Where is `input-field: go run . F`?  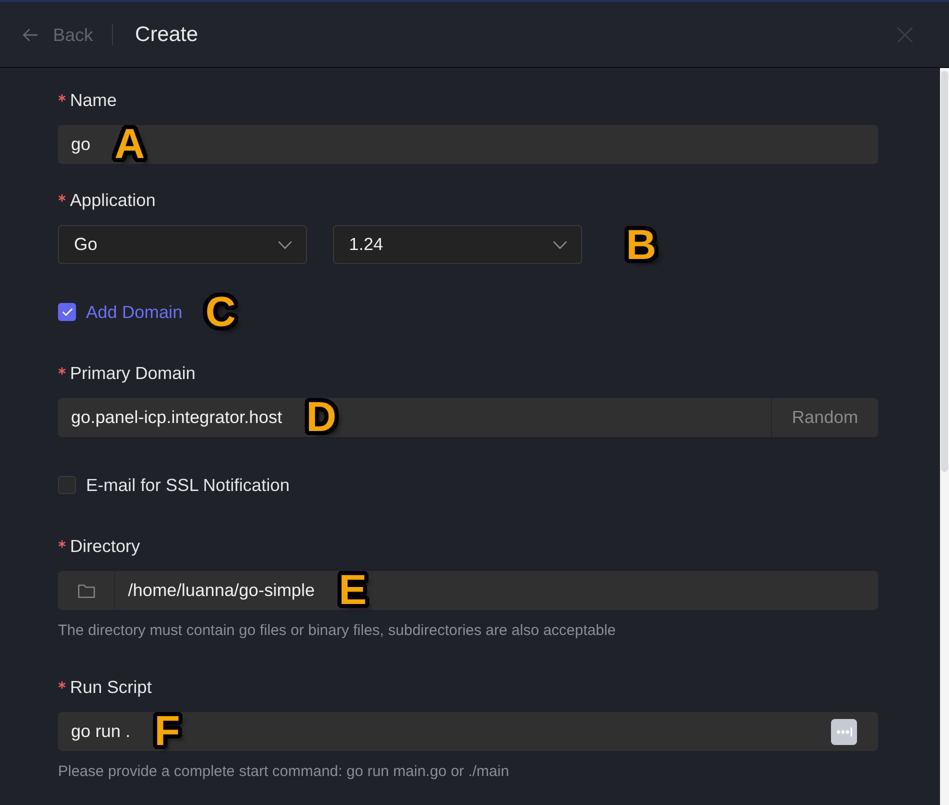
input-field: go run . F is located at coordinates (468, 731).